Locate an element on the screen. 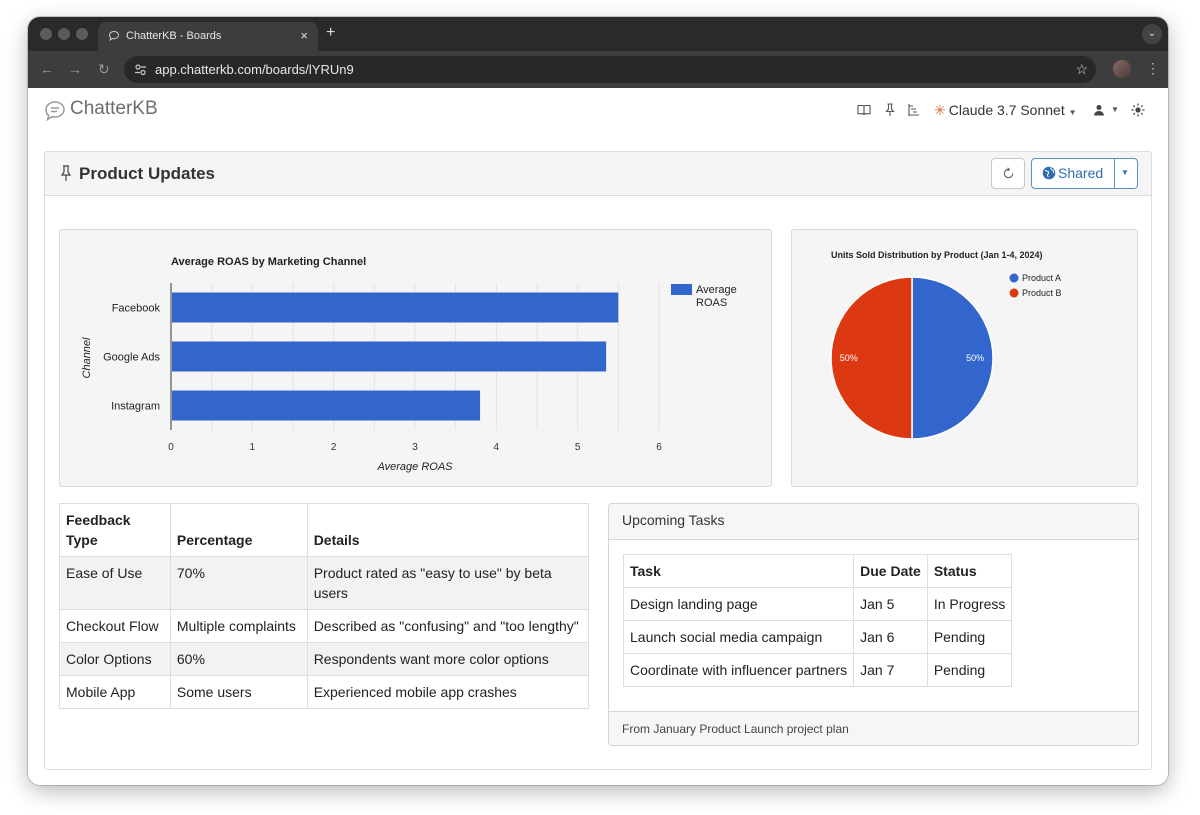  tab-search-button: ⌄ is located at coordinates (1152, 34).